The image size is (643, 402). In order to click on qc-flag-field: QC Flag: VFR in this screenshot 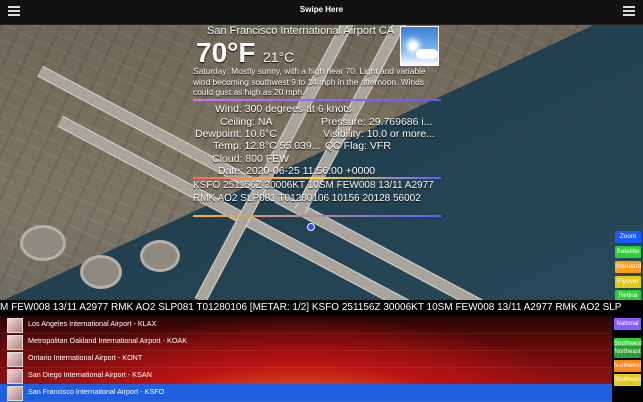, I will do `click(358, 146)`.